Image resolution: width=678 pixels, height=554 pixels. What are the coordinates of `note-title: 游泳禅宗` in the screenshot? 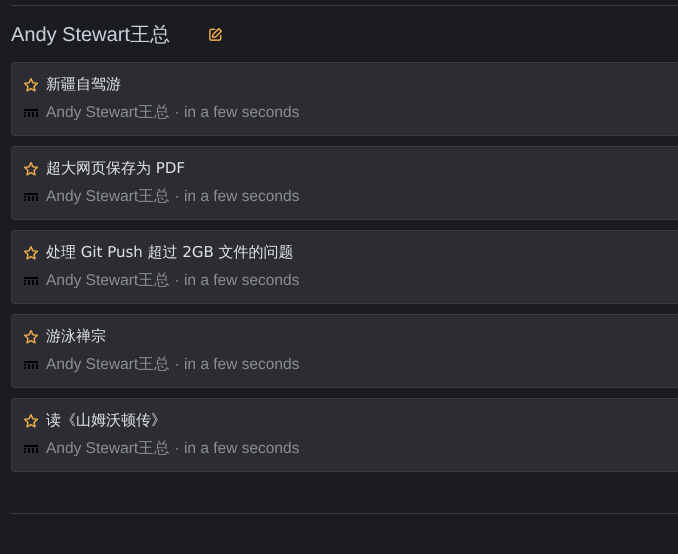 It's located at (76, 336).